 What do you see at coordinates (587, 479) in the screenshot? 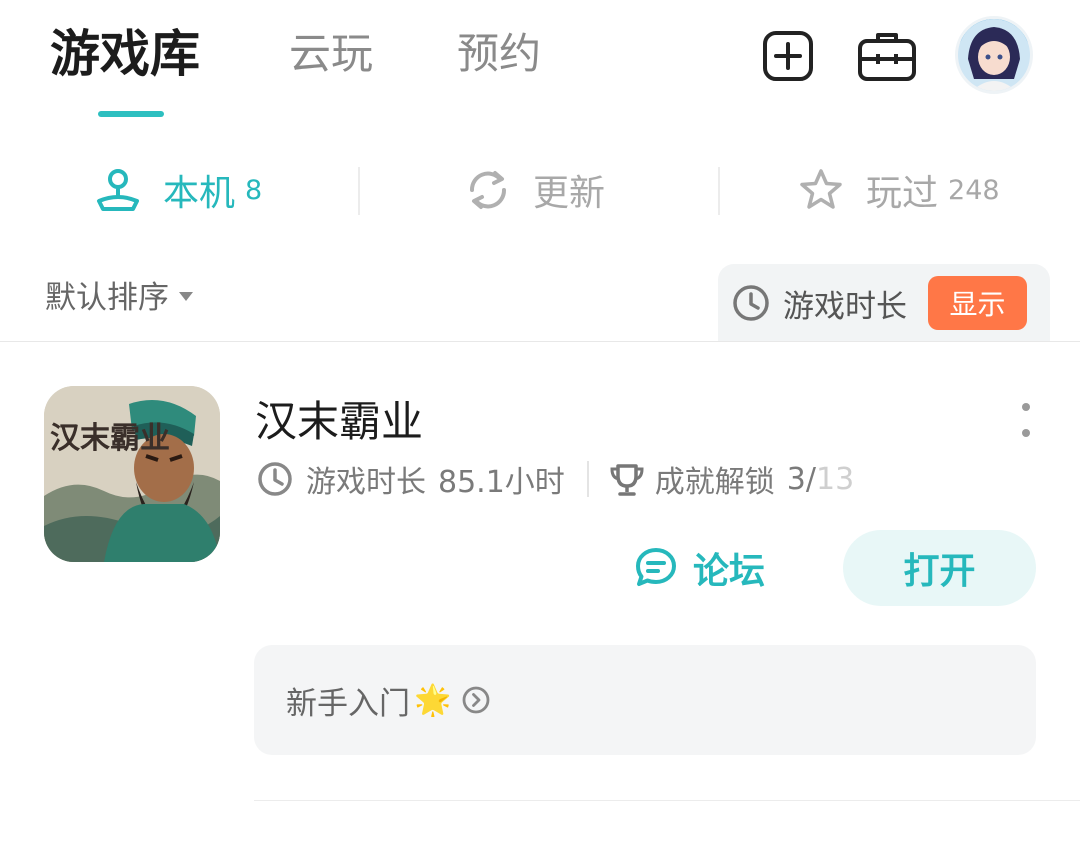
I see `meta-divider` at bounding box center [587, 479].